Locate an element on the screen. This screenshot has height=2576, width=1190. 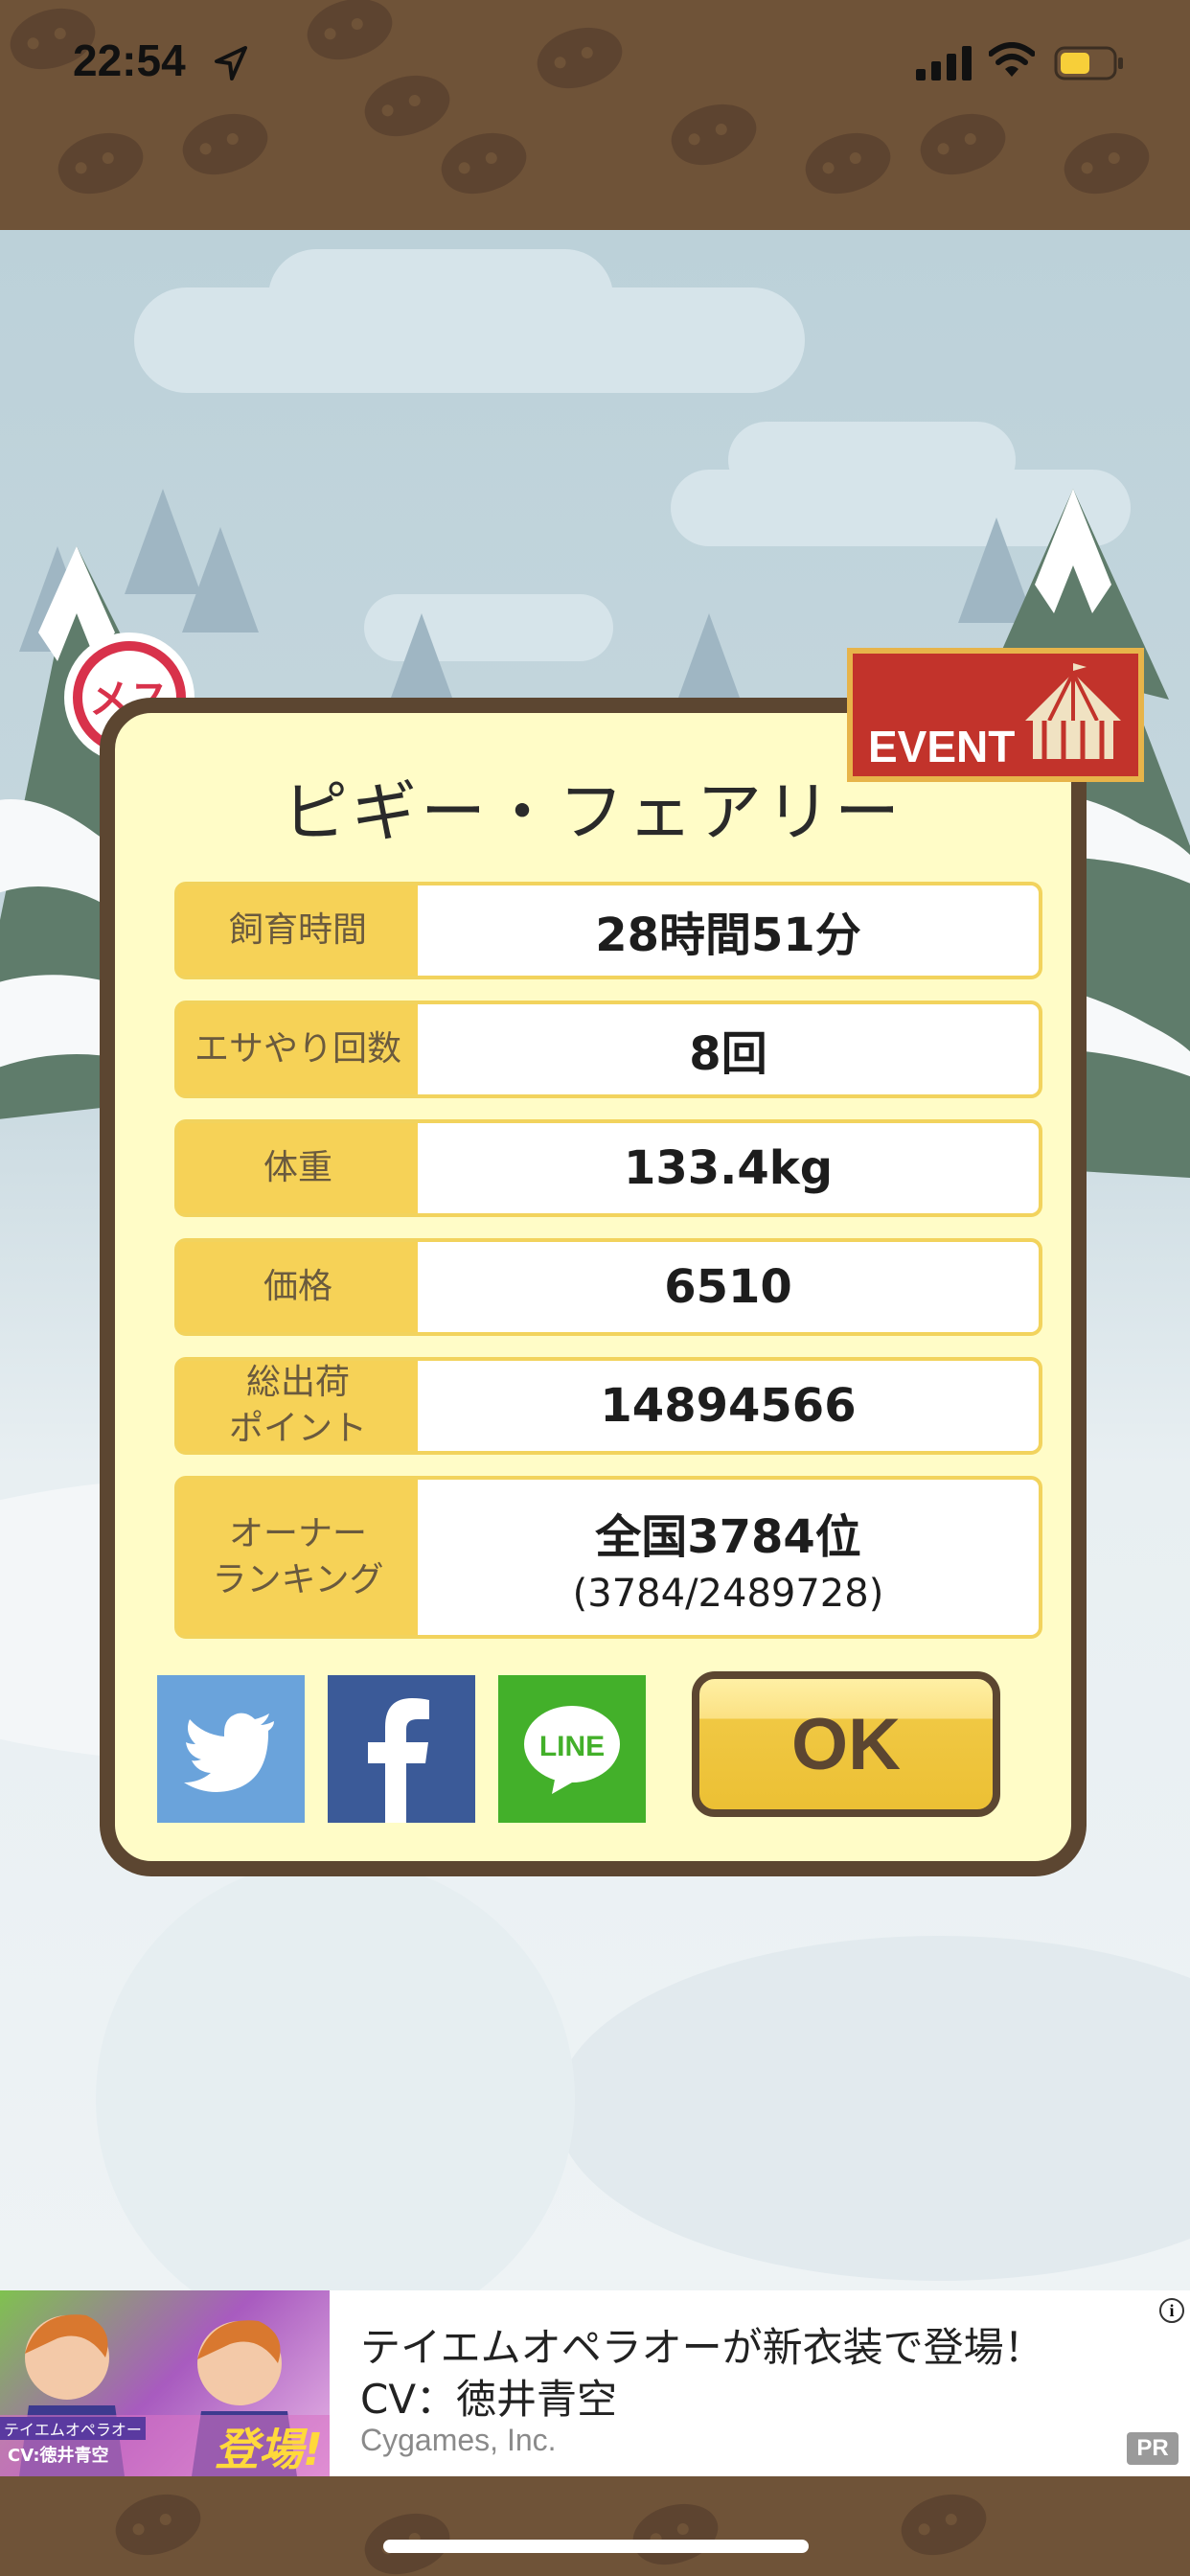
stat-row-shipping-points: 総出荷 ポイント 14894566 is located at coordinates (608, 1406).